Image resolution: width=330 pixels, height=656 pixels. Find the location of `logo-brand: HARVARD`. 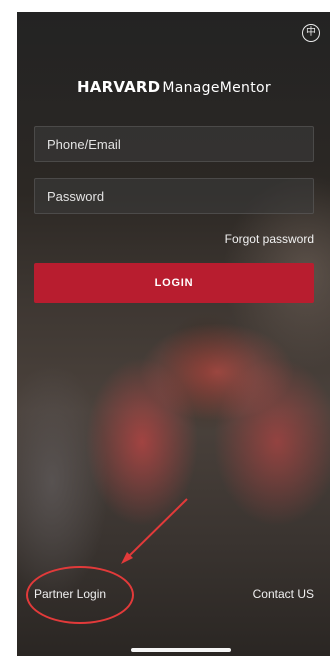

logo-brand: HARVARD is located at coordinates (119, 87).